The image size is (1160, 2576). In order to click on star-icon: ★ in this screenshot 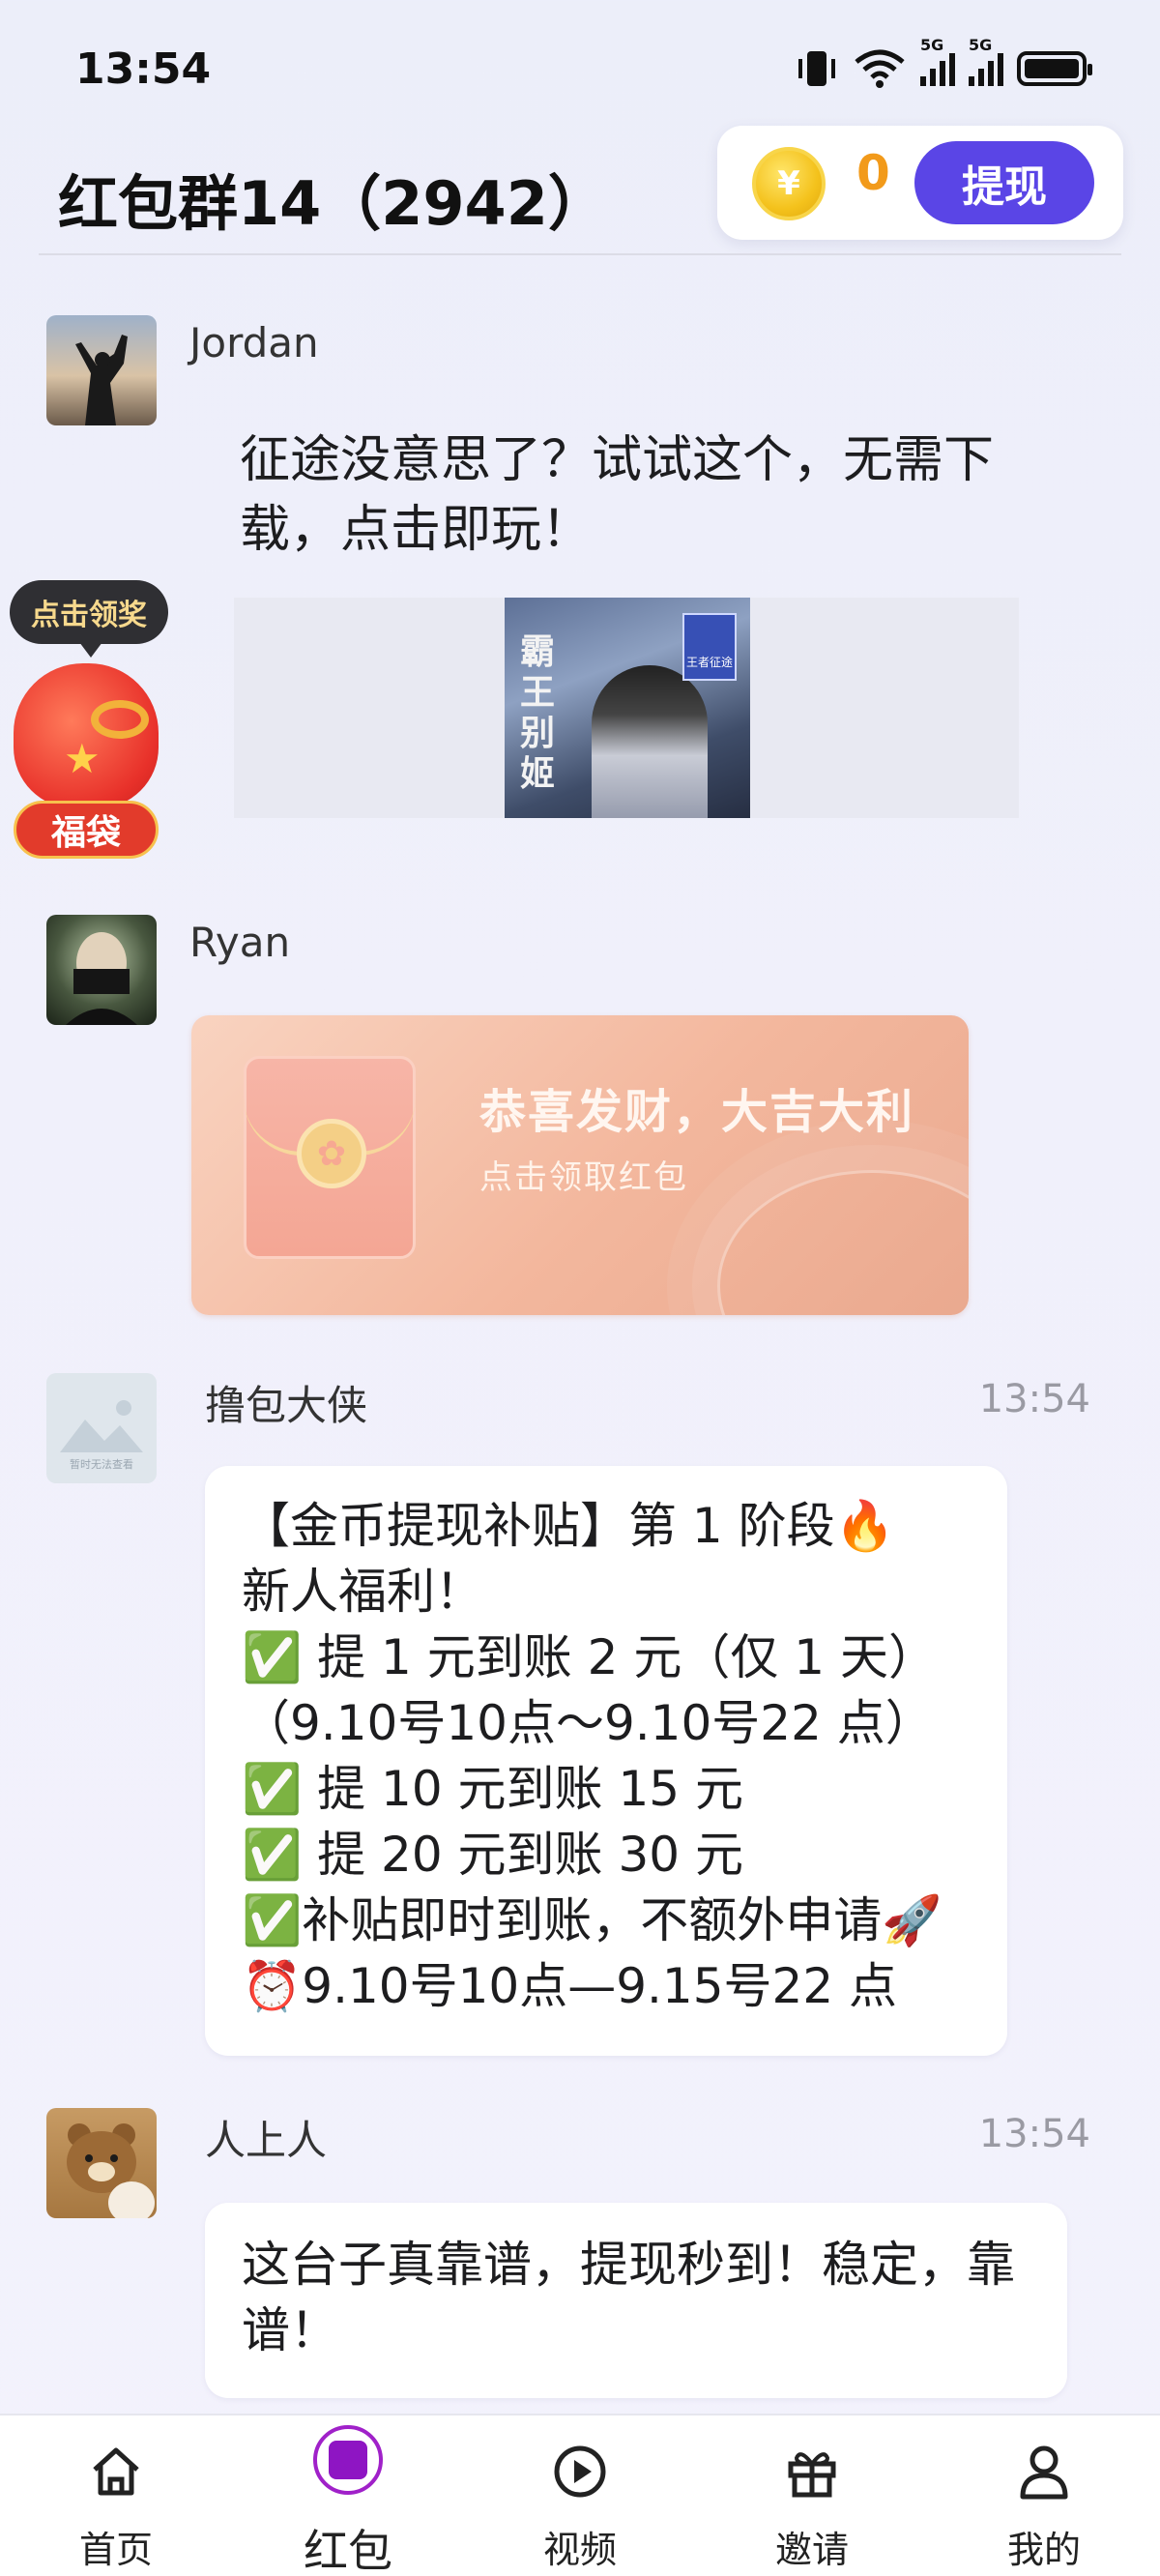, I will do `click(83, 758)`.